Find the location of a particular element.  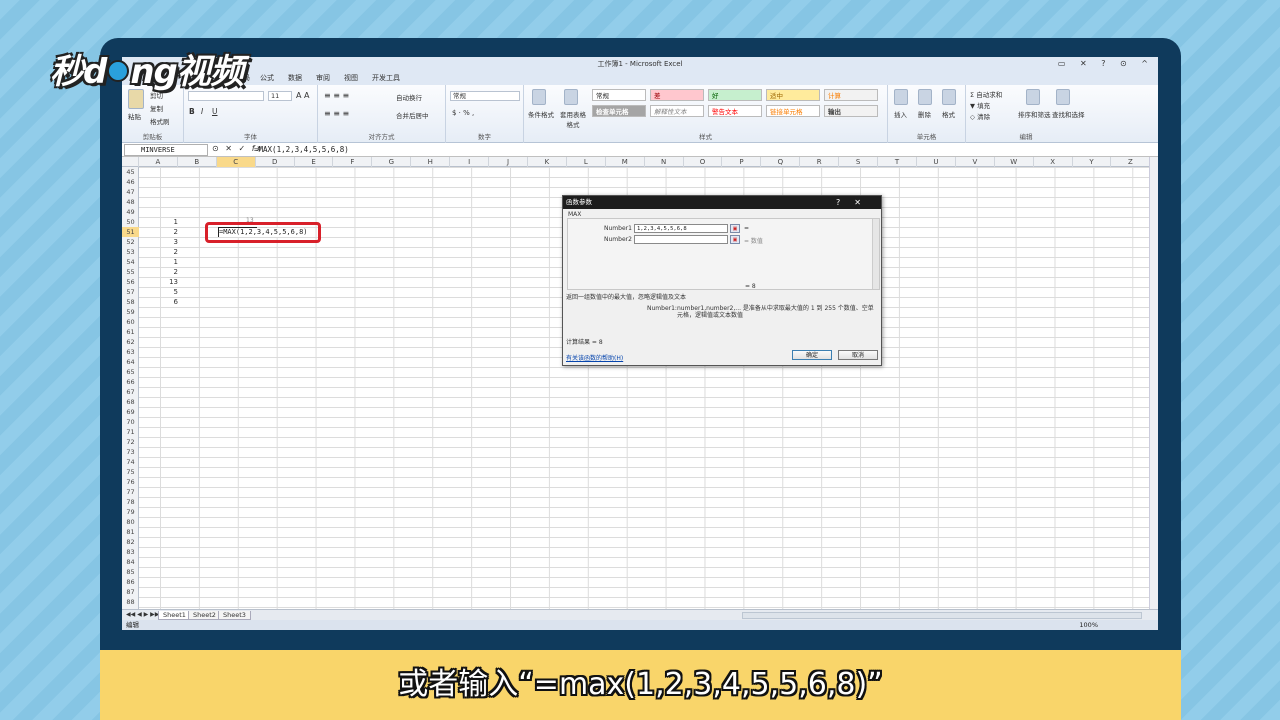

column-header: F is located at coordinates (353, 162).